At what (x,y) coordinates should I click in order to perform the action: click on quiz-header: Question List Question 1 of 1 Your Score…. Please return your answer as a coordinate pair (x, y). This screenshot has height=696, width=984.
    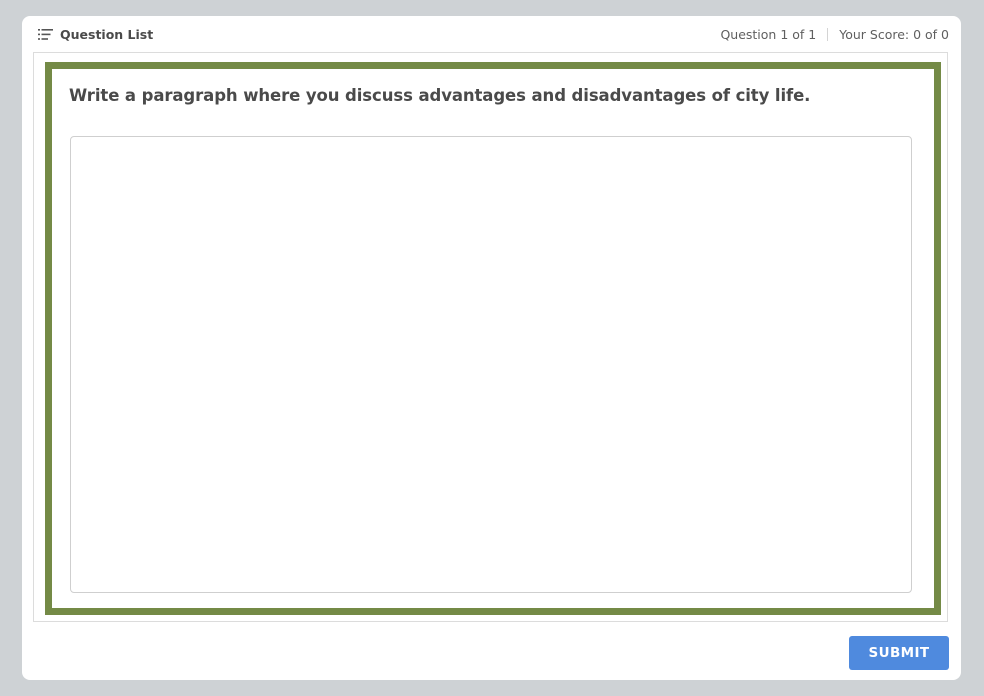
    Looking at the image, I should click on (491, 34).